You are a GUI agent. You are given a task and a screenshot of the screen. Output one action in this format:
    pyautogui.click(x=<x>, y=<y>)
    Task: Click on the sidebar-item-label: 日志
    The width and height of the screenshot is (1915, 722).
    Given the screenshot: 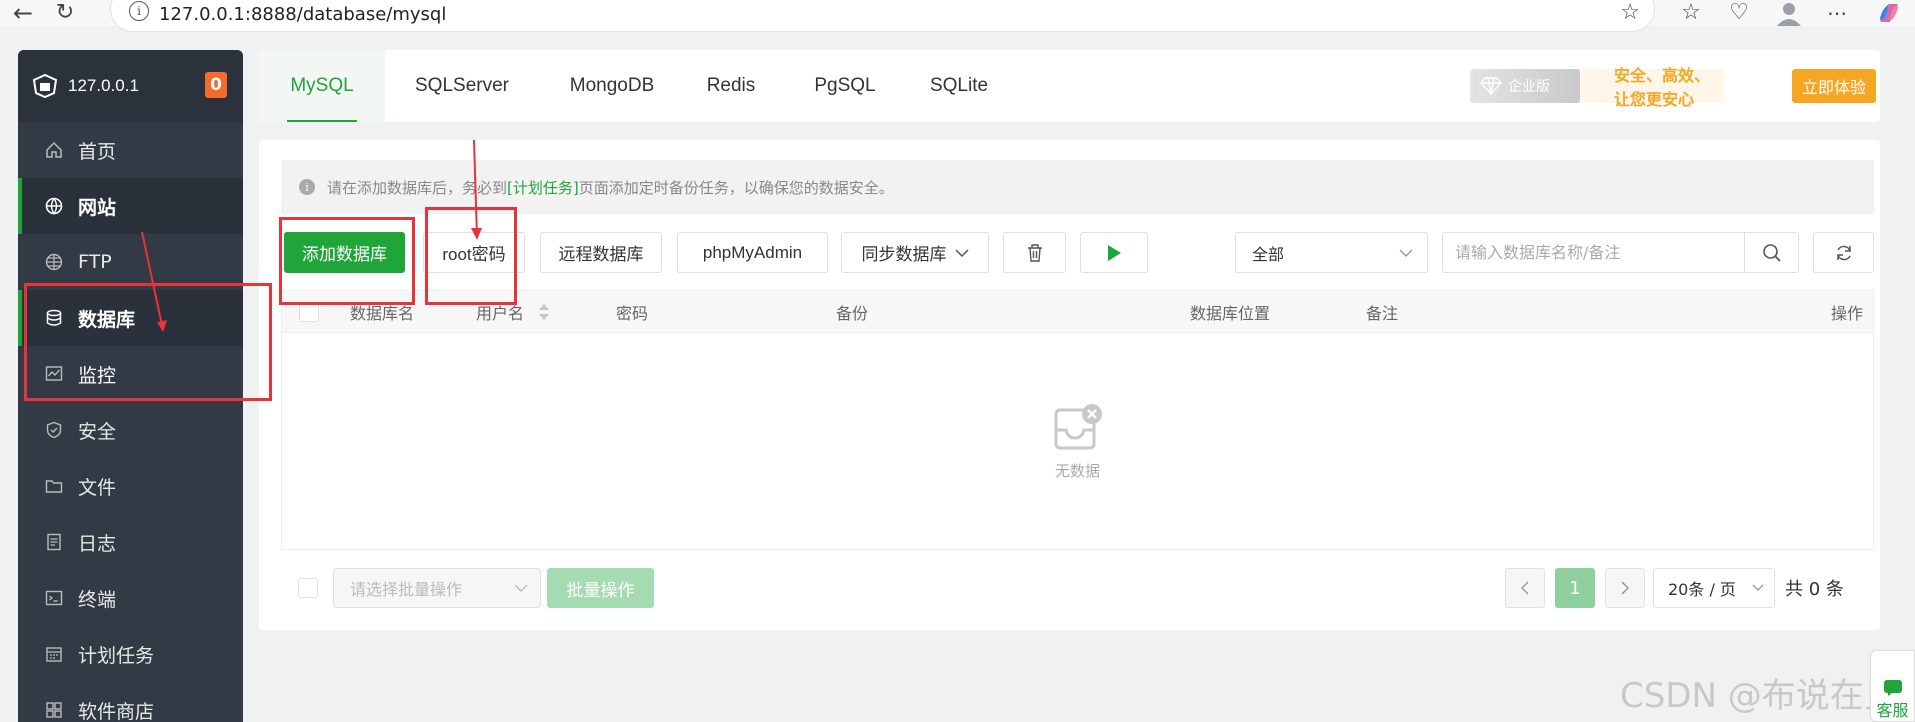 What is the action you would take?
    pyautogui.click(x=97, y=543)
    